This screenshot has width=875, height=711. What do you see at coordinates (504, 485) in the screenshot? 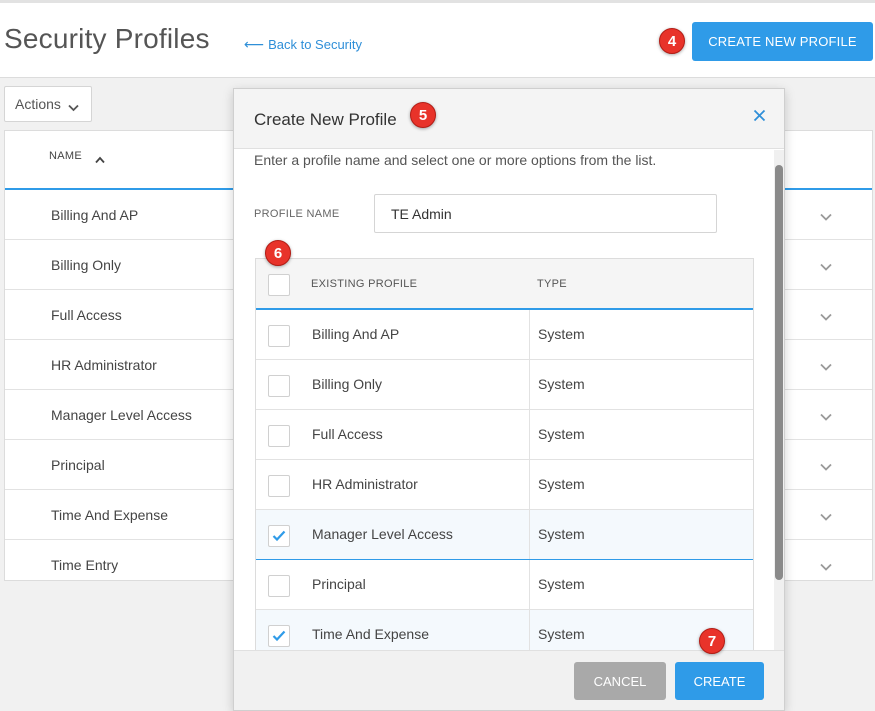
I see `existing-profile-row: HR Administrator System` at bounding box center [504, 485].